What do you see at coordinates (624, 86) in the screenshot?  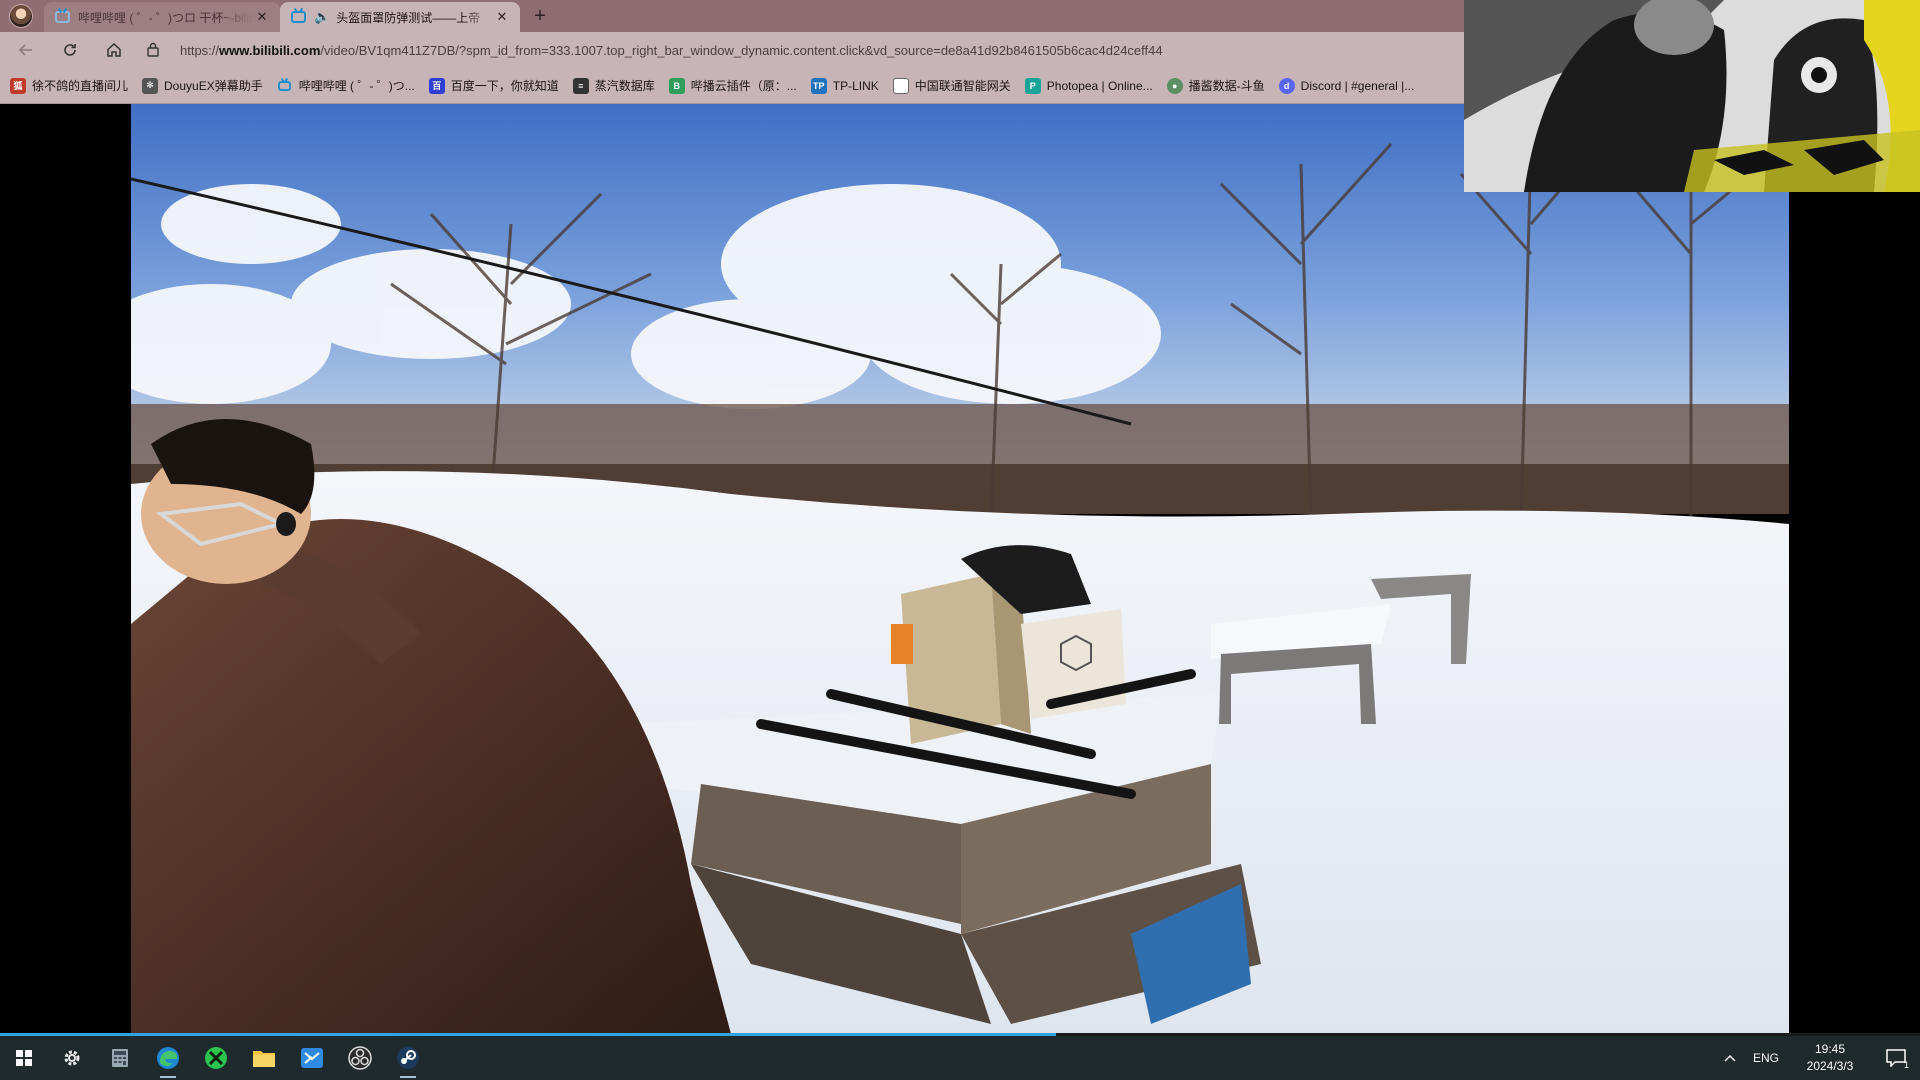 I see `bookmark-label: 蒸汽数据库` at bounding box center [624, 86].